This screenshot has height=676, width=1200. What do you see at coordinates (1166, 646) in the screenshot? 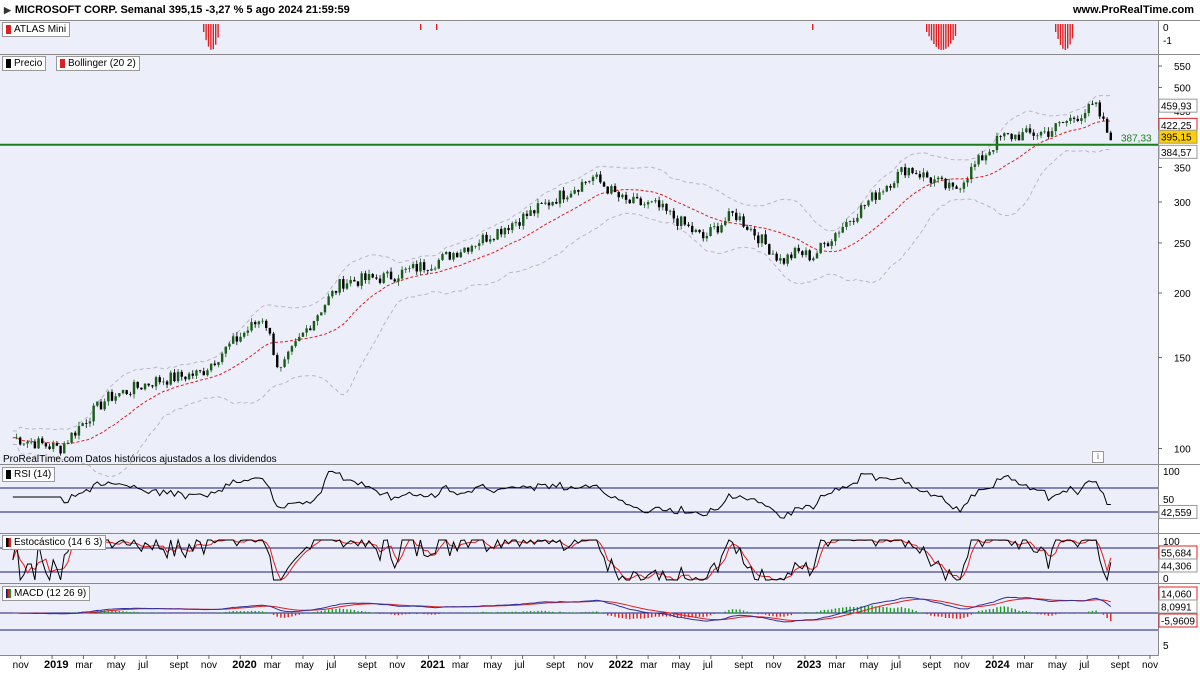
I see `macd-tick-5: 5` at bounding box center [1166, 646].